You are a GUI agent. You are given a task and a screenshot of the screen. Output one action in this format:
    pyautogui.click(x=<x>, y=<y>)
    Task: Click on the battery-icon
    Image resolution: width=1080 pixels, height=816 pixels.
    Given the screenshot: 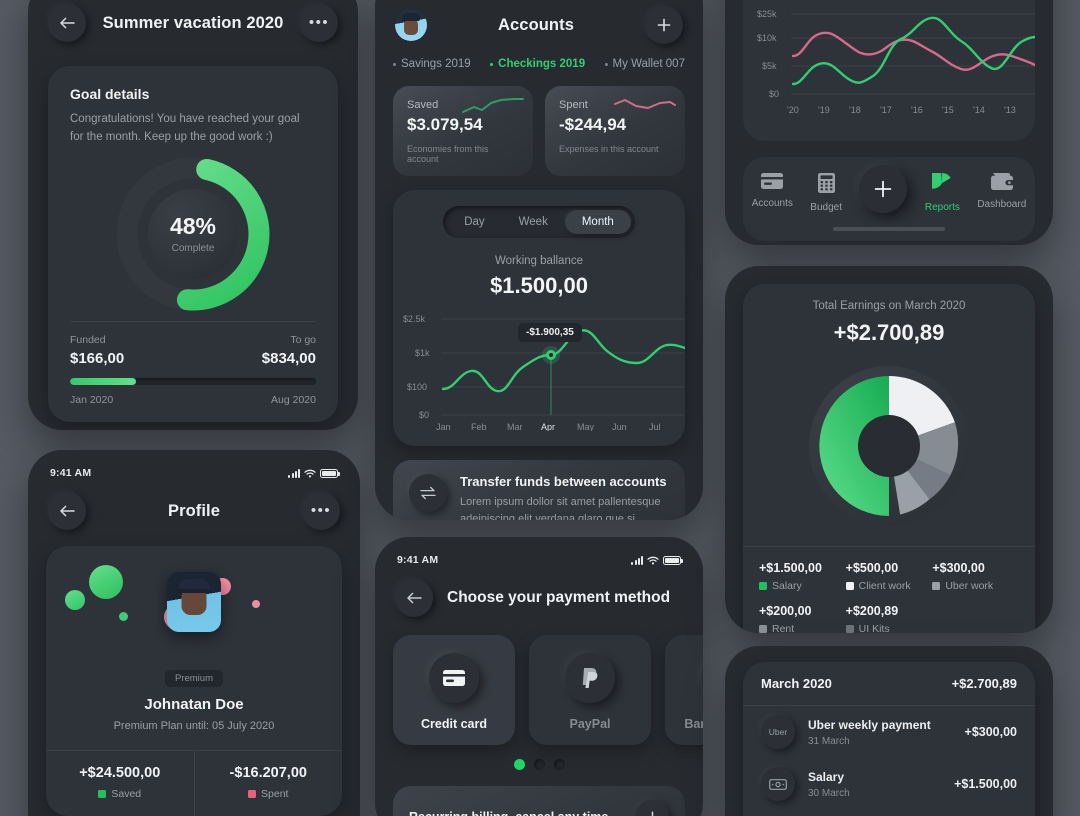 What is the action you would take?
    pyautogui.click(x=673, y=560)
    